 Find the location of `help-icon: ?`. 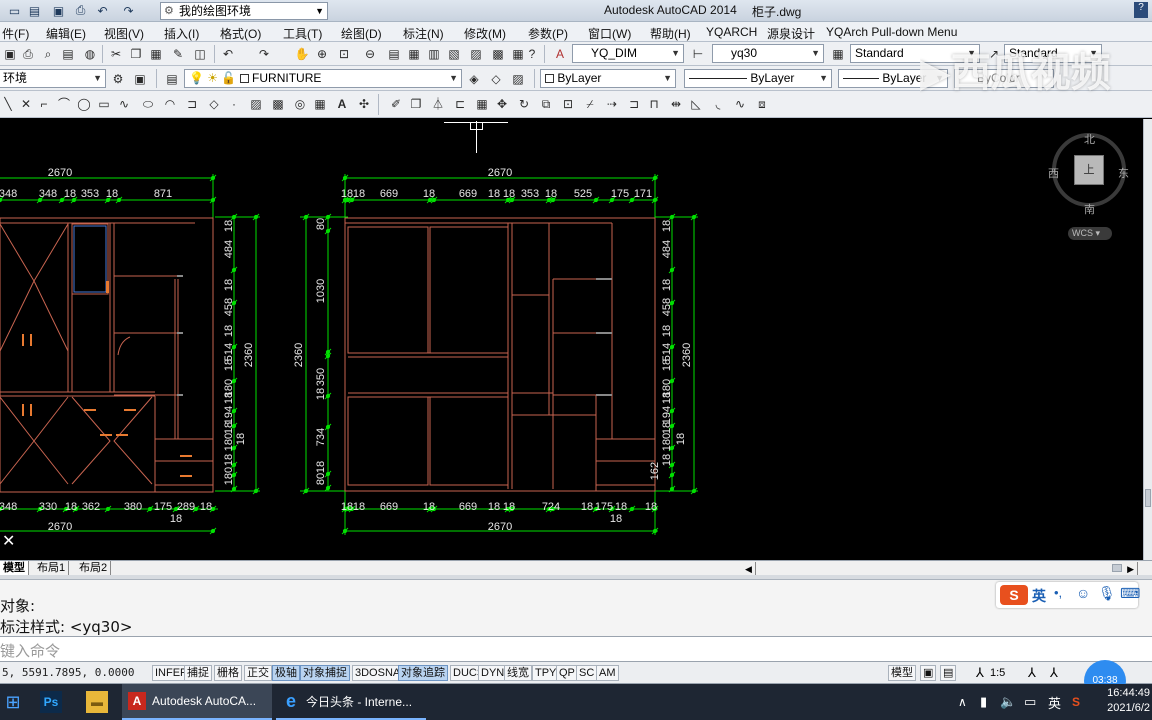

help-icon: ? is located at coordinates (1141, 10).